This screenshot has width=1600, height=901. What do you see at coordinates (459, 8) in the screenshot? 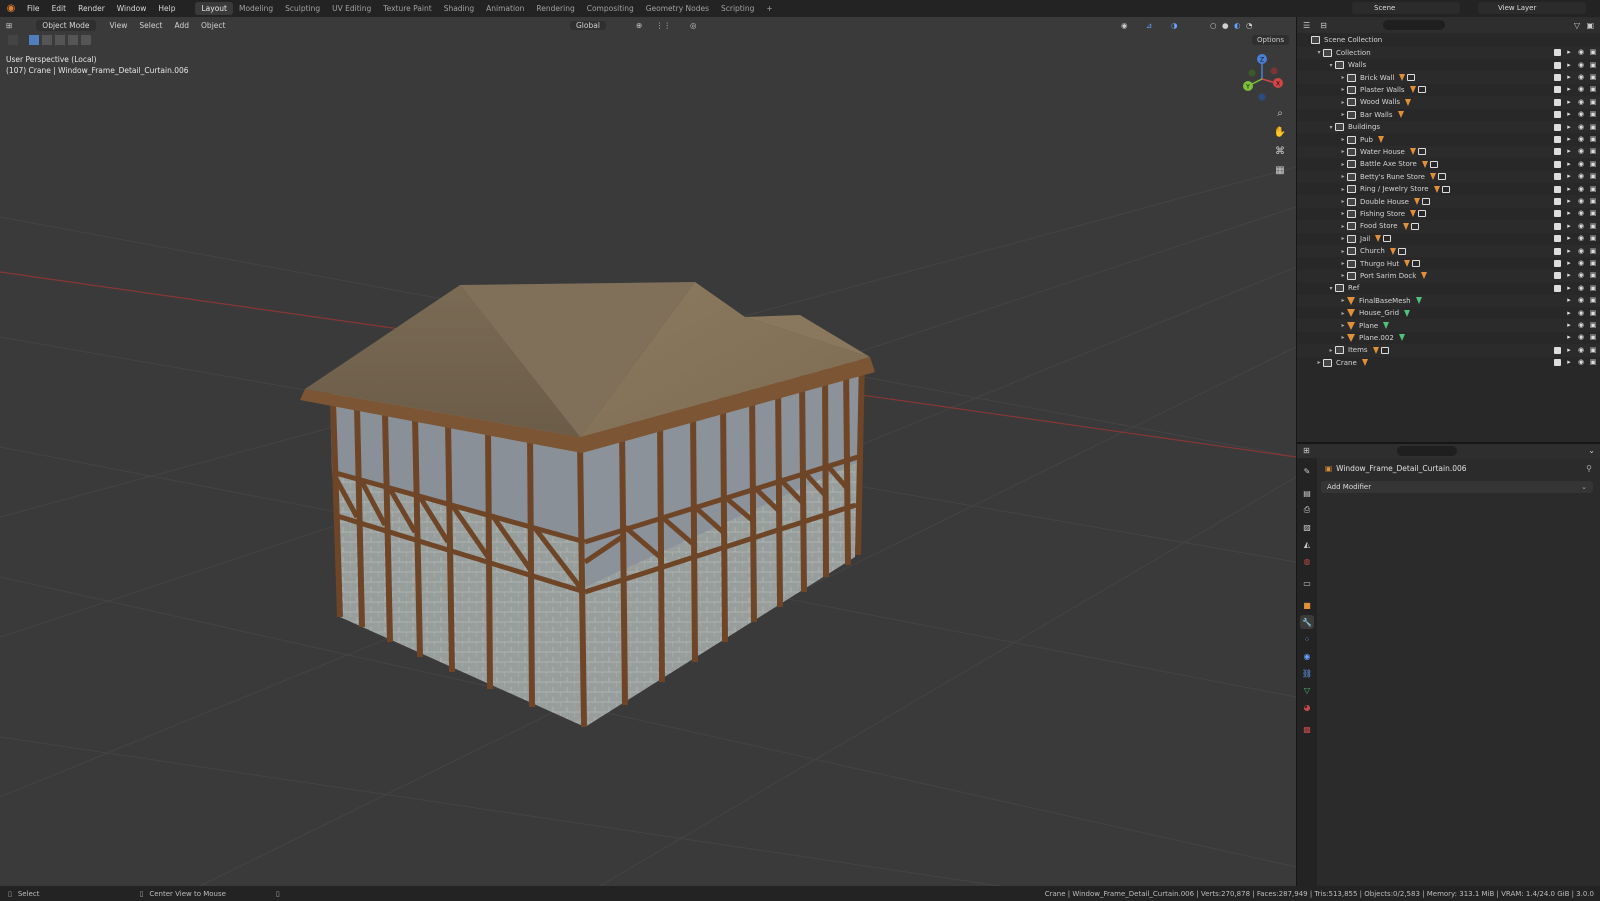
I see `tab-shading: Shading` at bounding box center [459, 8].